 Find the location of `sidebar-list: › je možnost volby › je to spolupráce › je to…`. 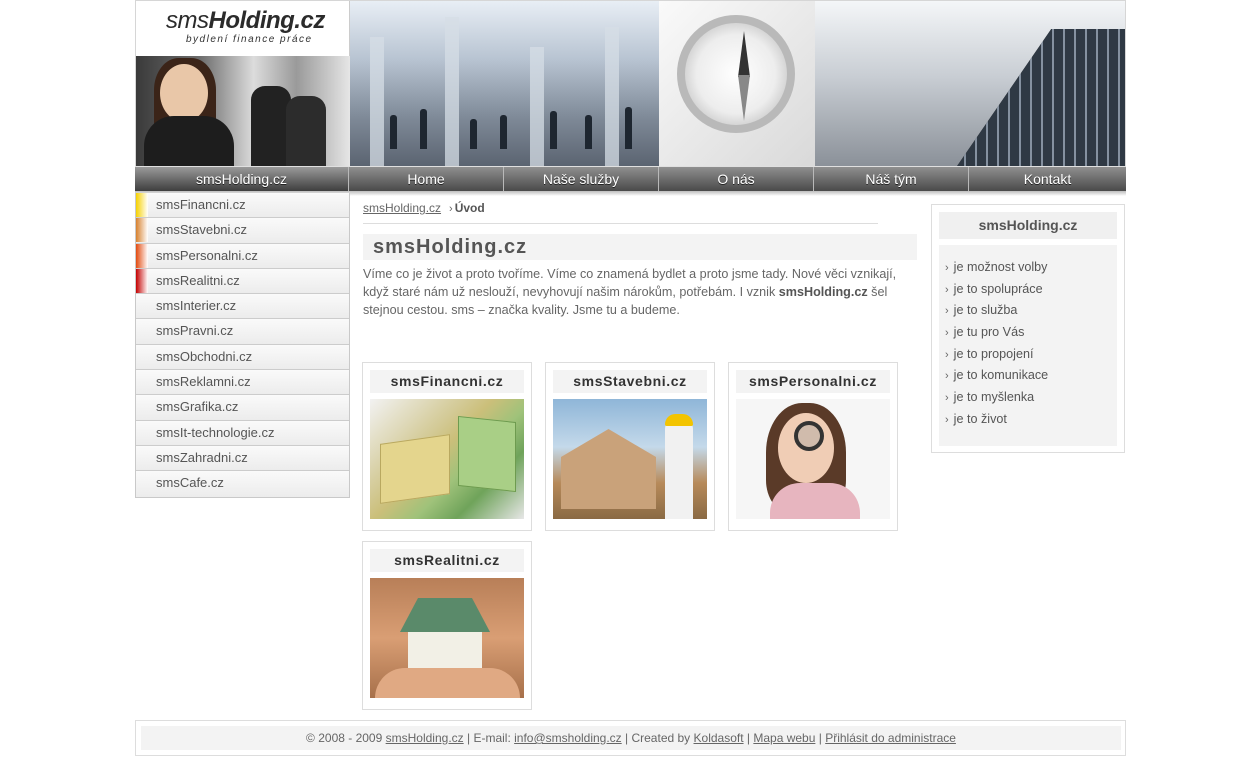

sidebar-list: › je možnost volby › je to spolupráce › je to… is located at coordinates (1028, 345).